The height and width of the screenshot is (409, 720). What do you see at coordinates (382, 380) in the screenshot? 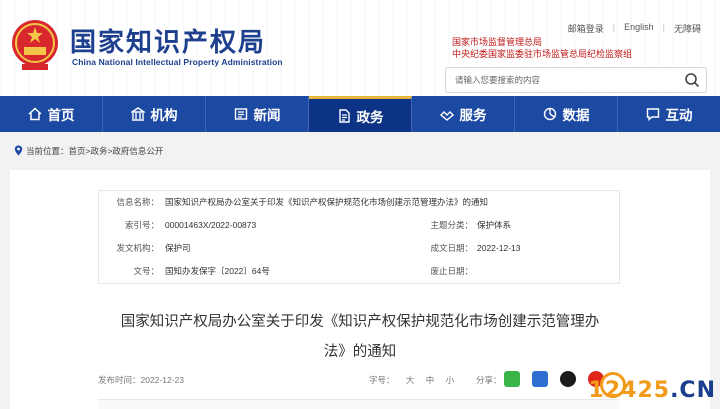
I see `font-size-label: 字号：` at bounding box center [382, 380].